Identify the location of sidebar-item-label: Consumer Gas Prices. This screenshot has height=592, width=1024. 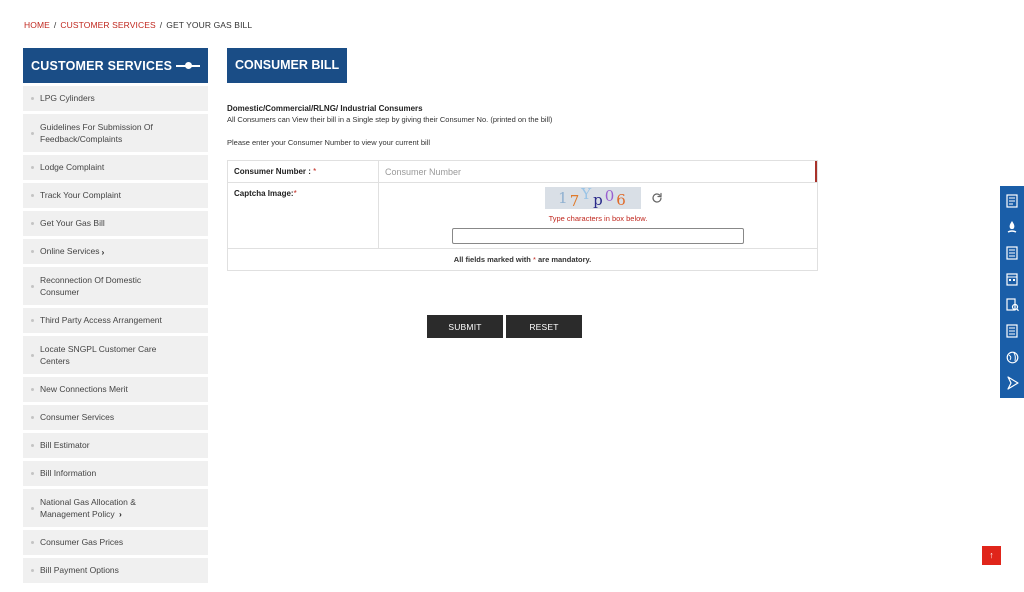
(82, 542).